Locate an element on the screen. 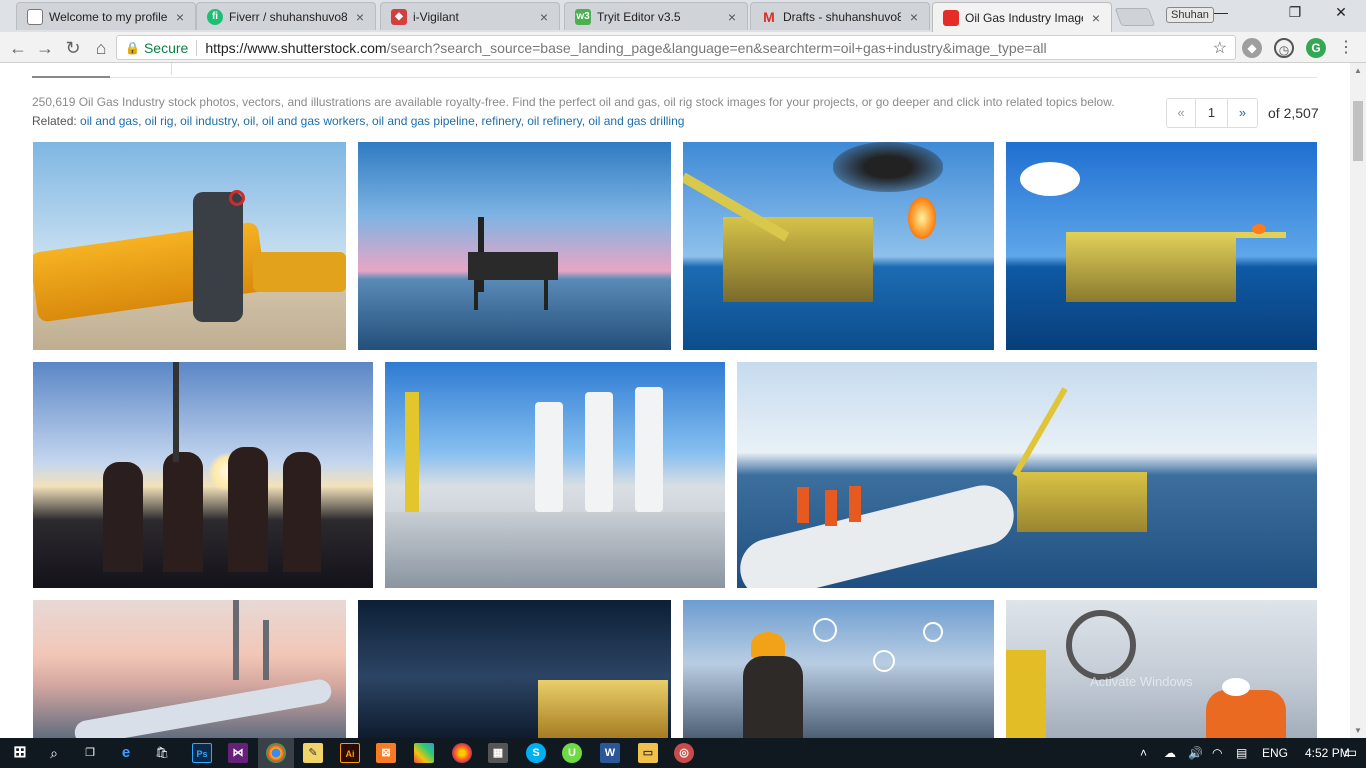  url-host: https://www.shutterstock.com is located at coordinates (296, 47).